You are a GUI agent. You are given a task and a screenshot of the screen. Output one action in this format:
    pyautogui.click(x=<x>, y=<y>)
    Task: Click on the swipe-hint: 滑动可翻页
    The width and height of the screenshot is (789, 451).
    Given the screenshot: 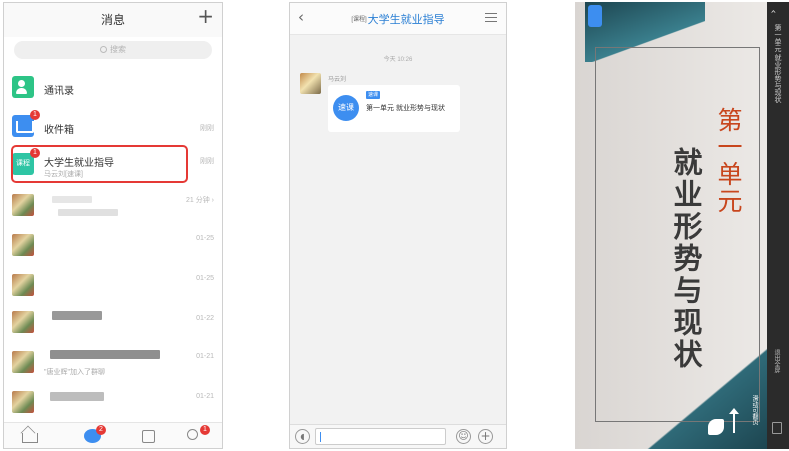 What is the action you would take?
    pyautogui.click(x=754, y=410)
    